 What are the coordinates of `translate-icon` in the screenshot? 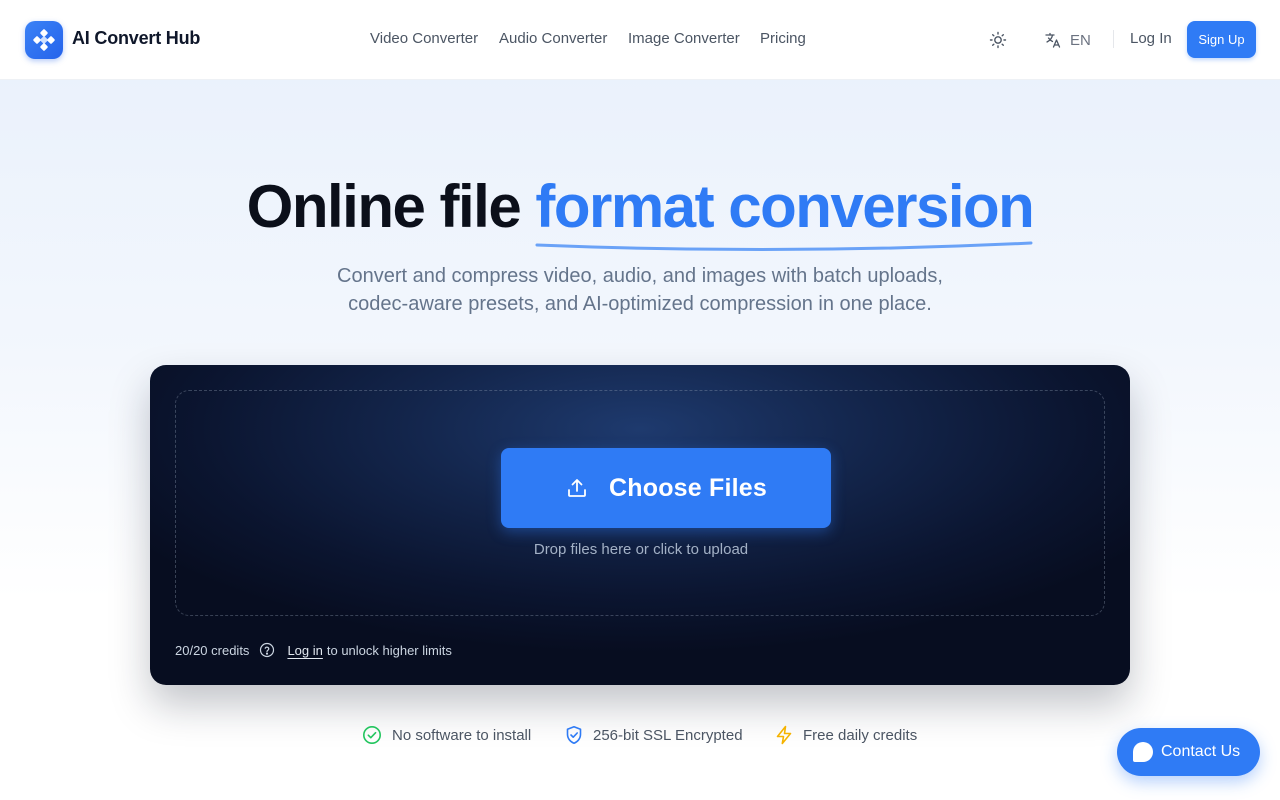 It's located at (1053, 40).